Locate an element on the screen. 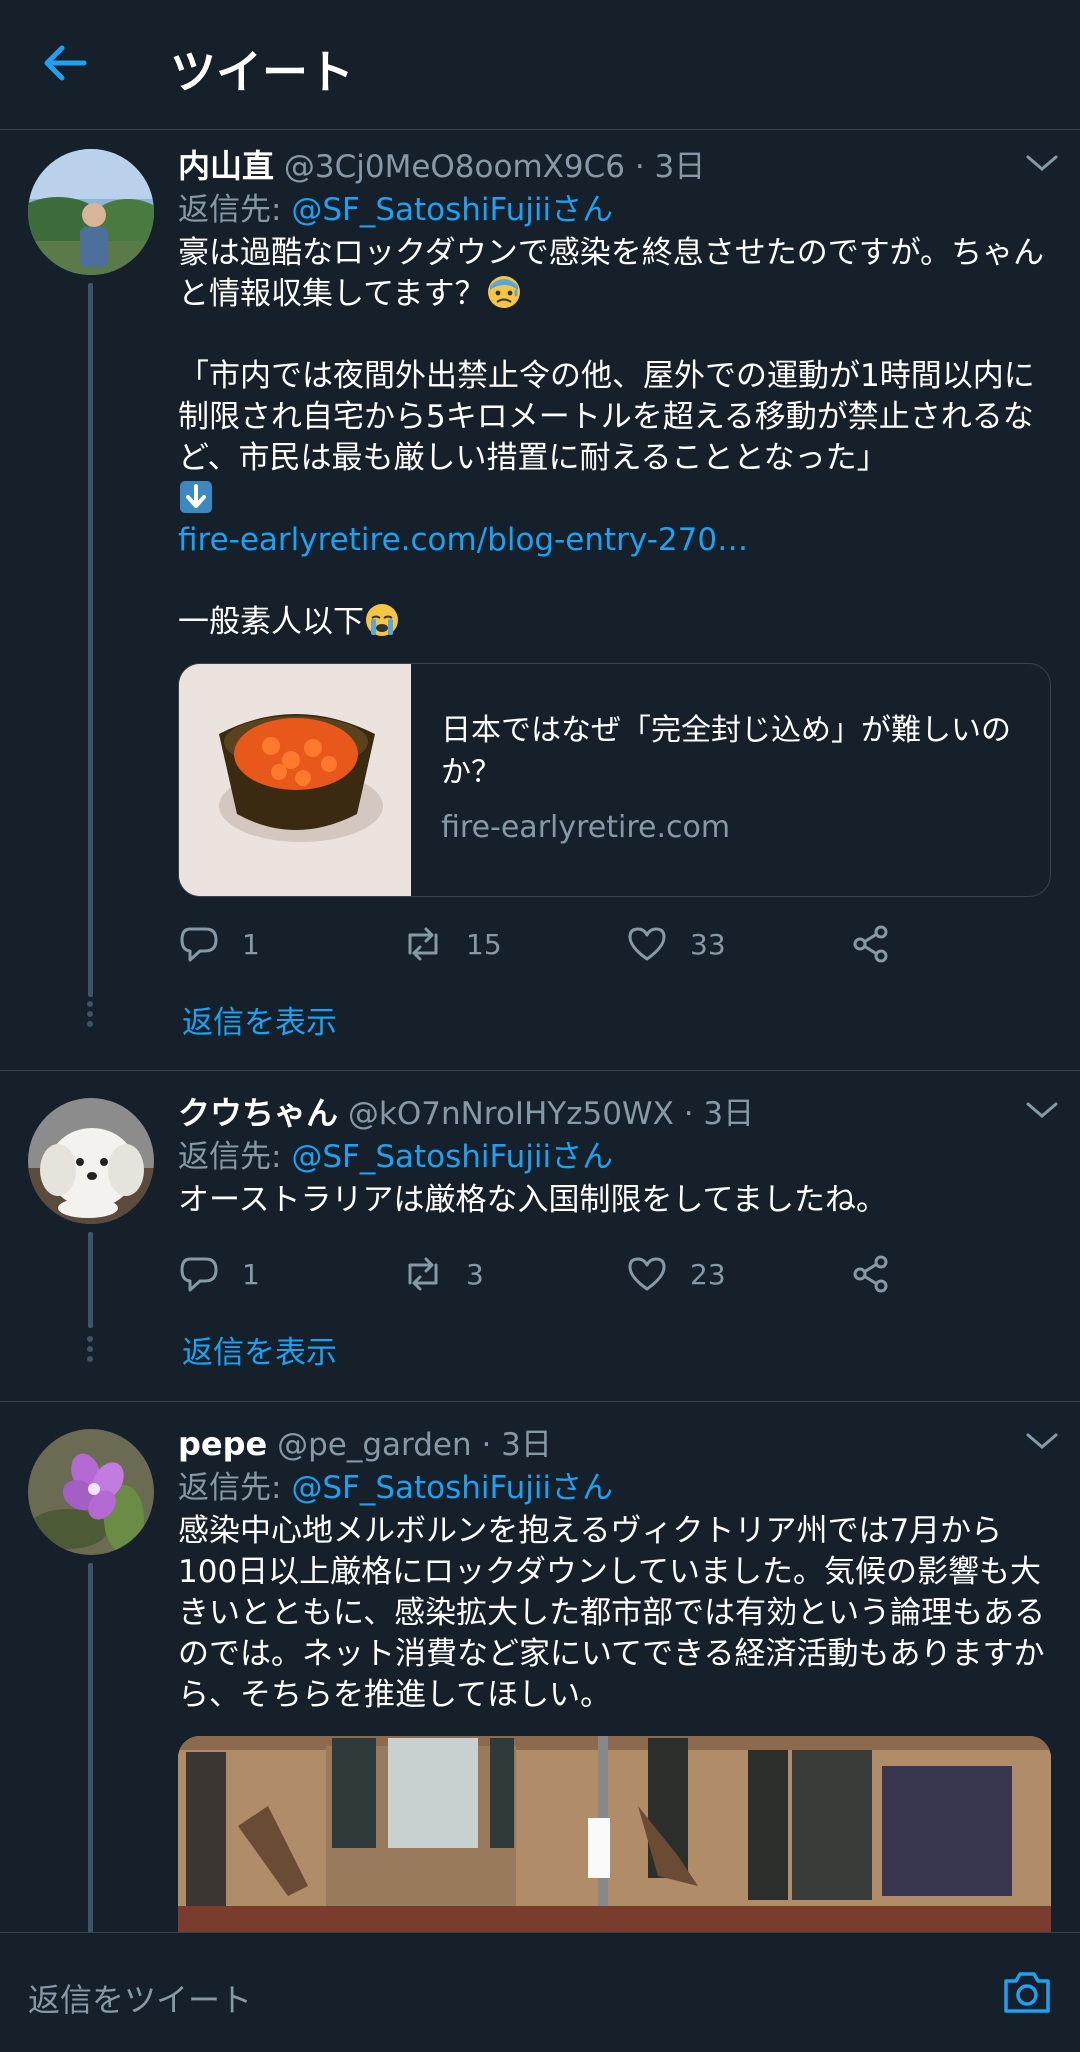  back-arrow-icon is located at coordinates (65, 63).